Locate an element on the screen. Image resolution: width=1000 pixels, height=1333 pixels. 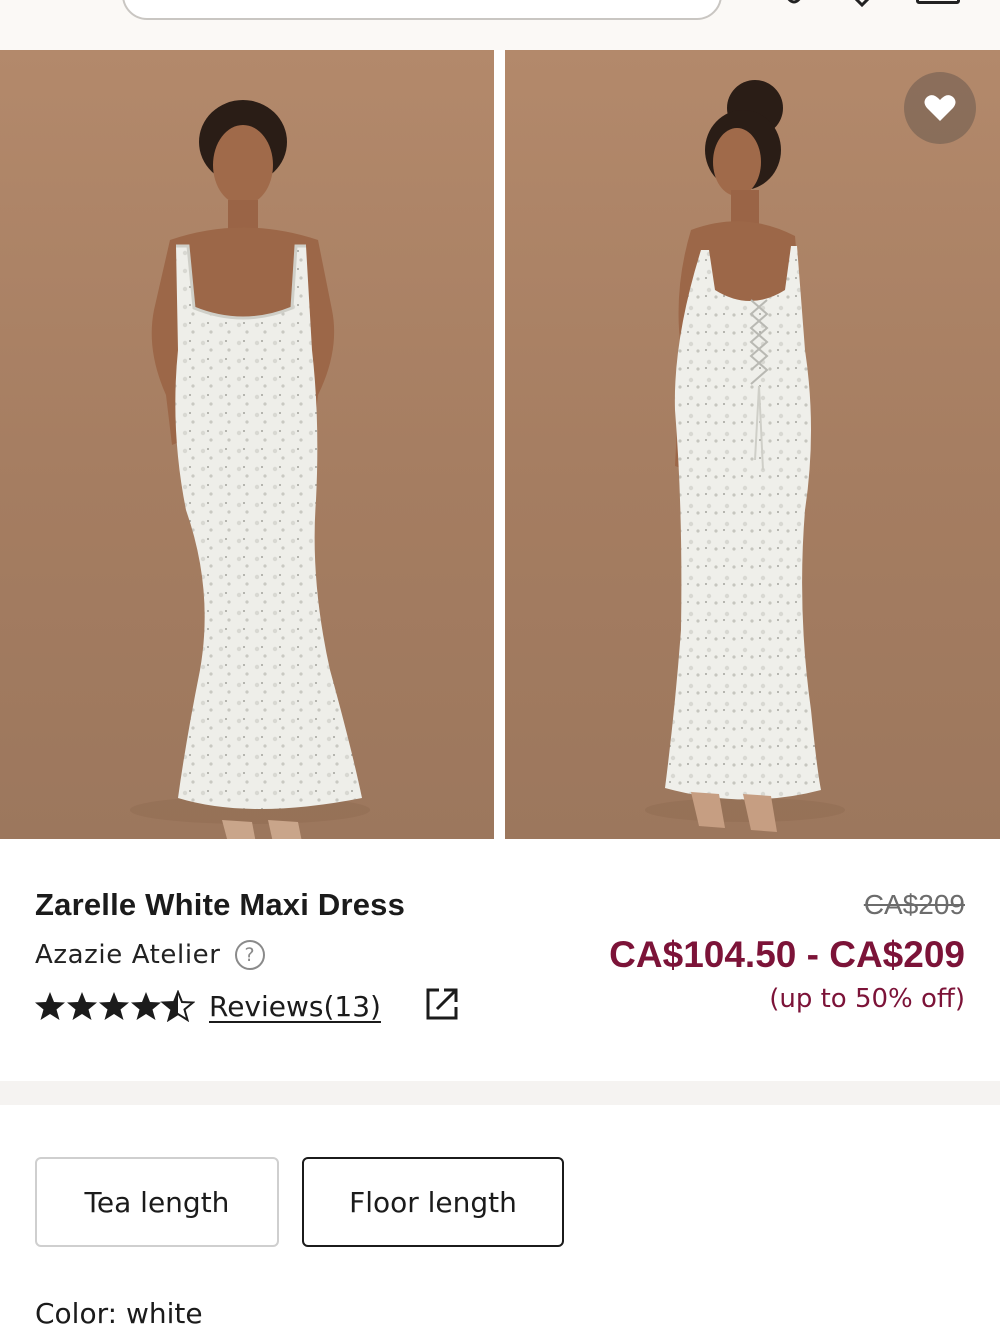
option-tea-length: Tea length is located at coordinates (157, 1202).